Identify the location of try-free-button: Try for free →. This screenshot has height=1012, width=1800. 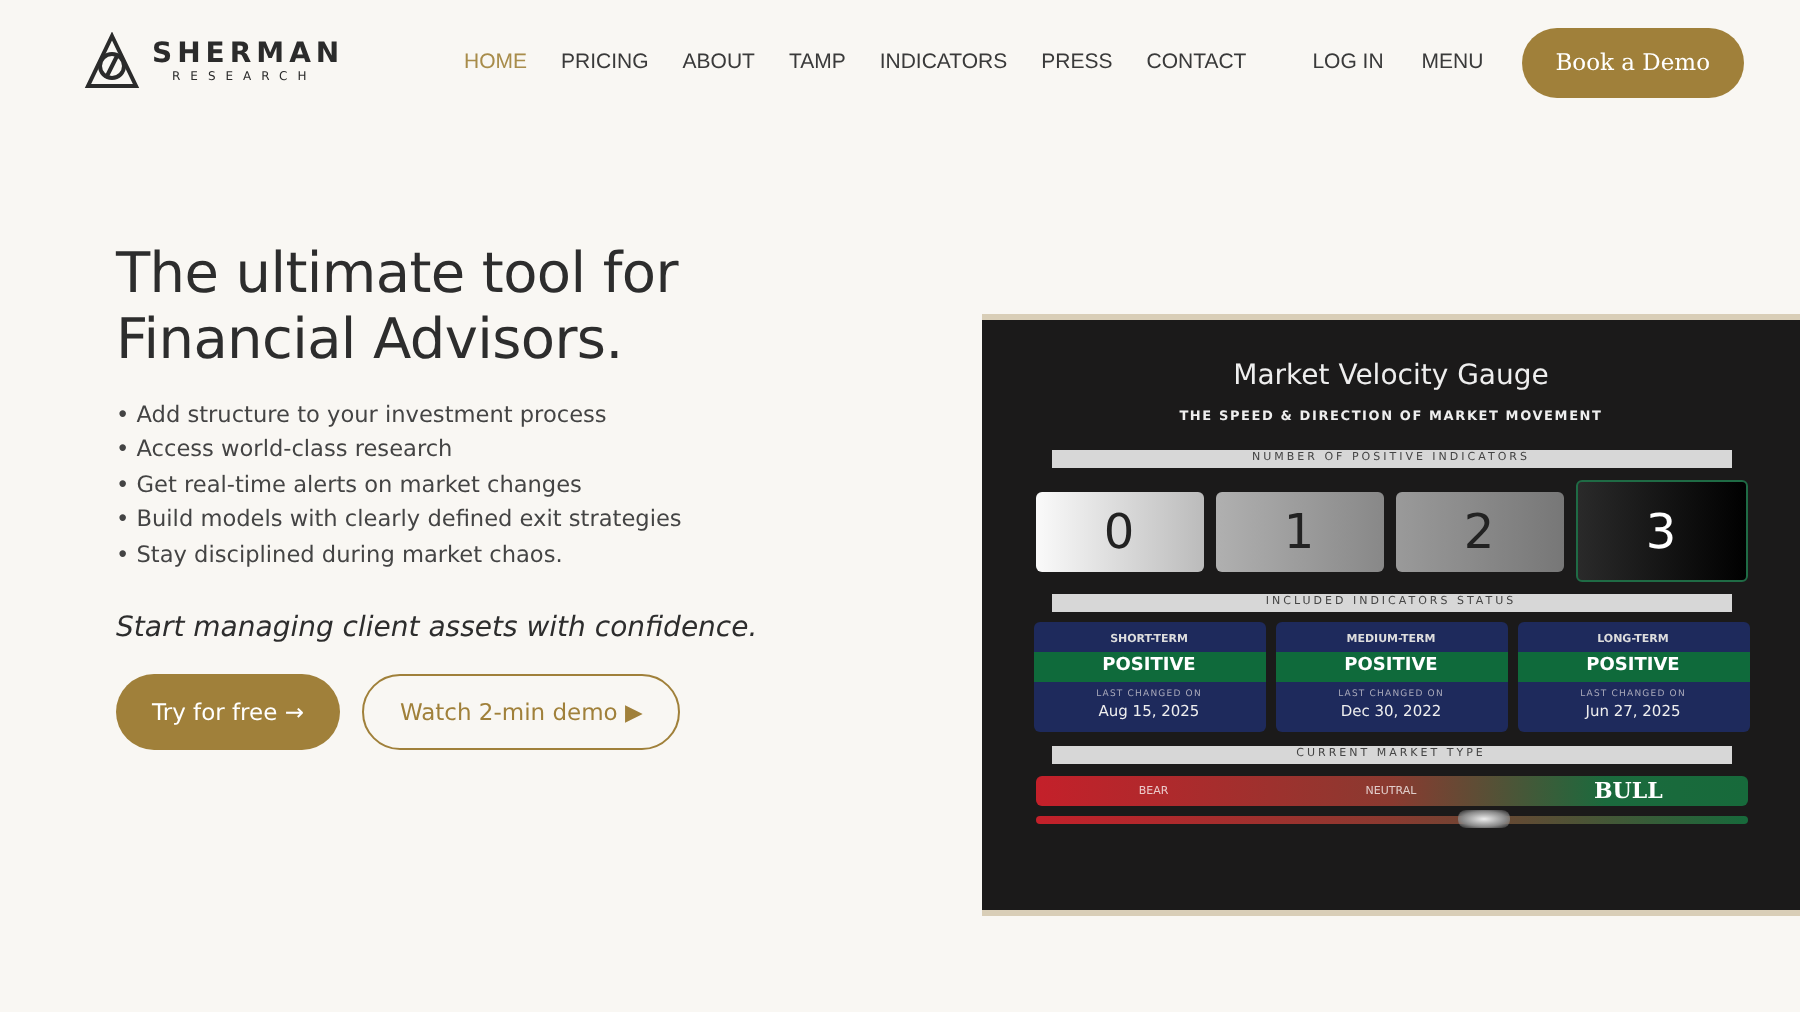
(228, 712).